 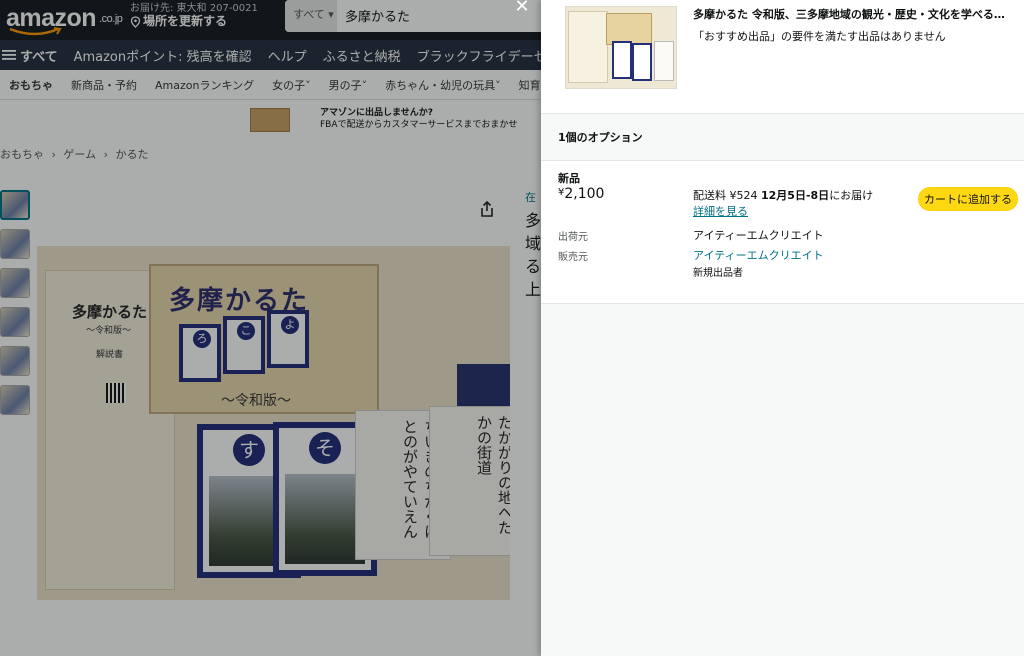 I want to click on options-count: 1個のオプション, so click(x=600, y=137).